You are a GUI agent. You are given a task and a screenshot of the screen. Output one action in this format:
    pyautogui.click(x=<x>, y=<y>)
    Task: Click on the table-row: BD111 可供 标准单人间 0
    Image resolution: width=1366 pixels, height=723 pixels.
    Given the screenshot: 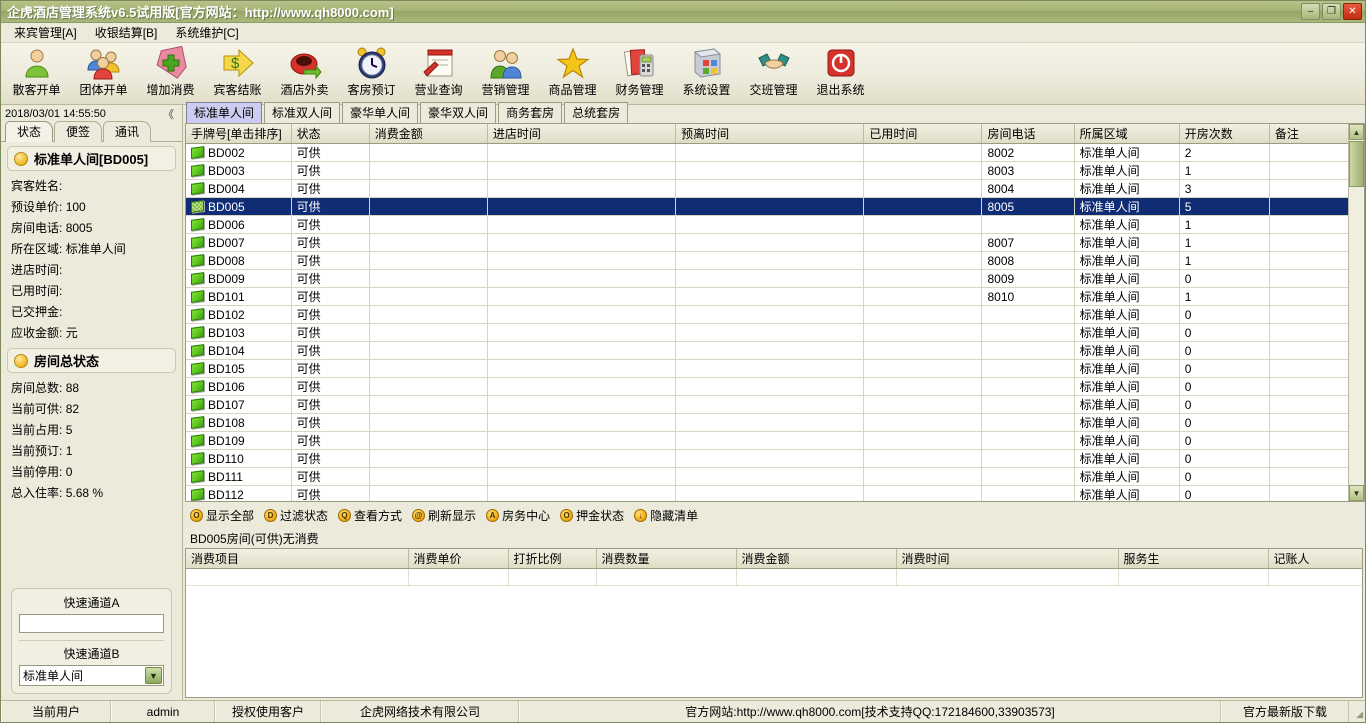 What is the action you would take?
    pyautogui.click(x=775, y=476)
    